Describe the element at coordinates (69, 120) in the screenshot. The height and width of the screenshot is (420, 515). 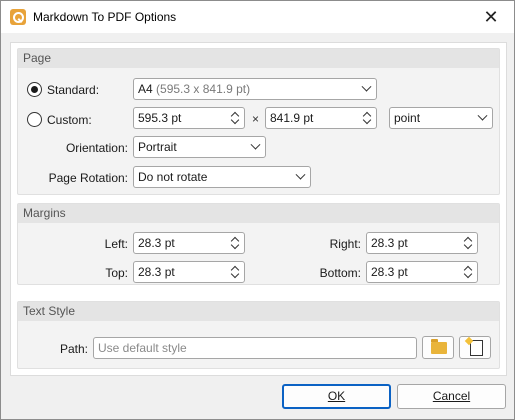
I see `custom-label: Custom:` at that location.